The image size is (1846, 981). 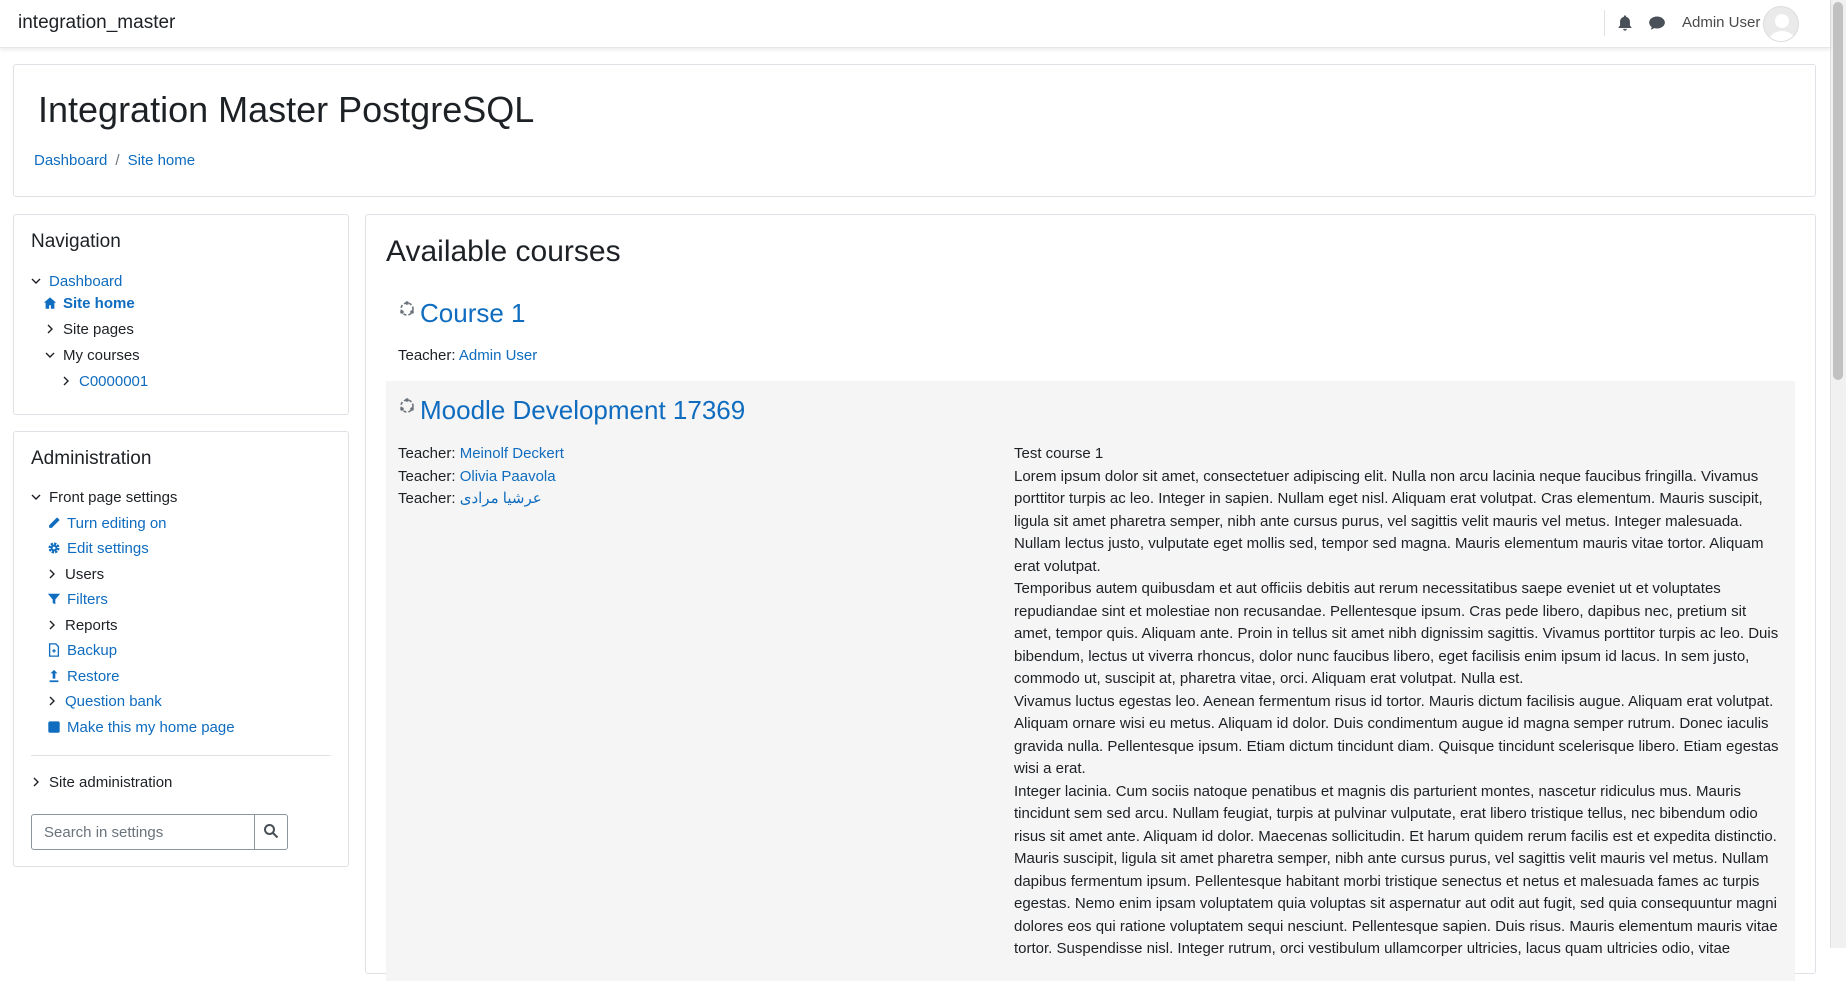 What do you see at coordinates (162, 160) in the screenshot?
I see `breadcrumb-site-home: Site home` at bounding box center [162, 160].